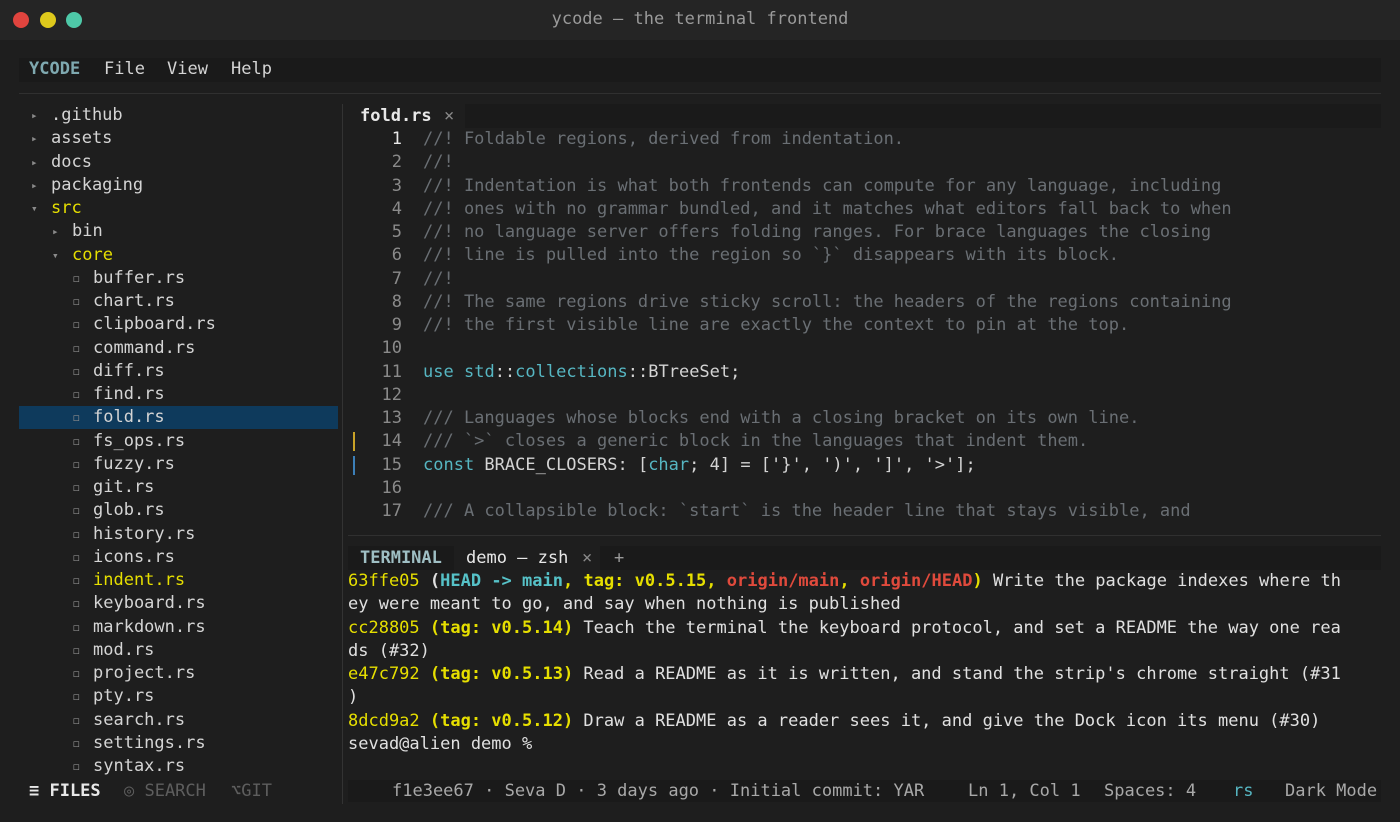  I want to click on status-cursor-position: Ln 1, Col 1, so click(1024, 791).